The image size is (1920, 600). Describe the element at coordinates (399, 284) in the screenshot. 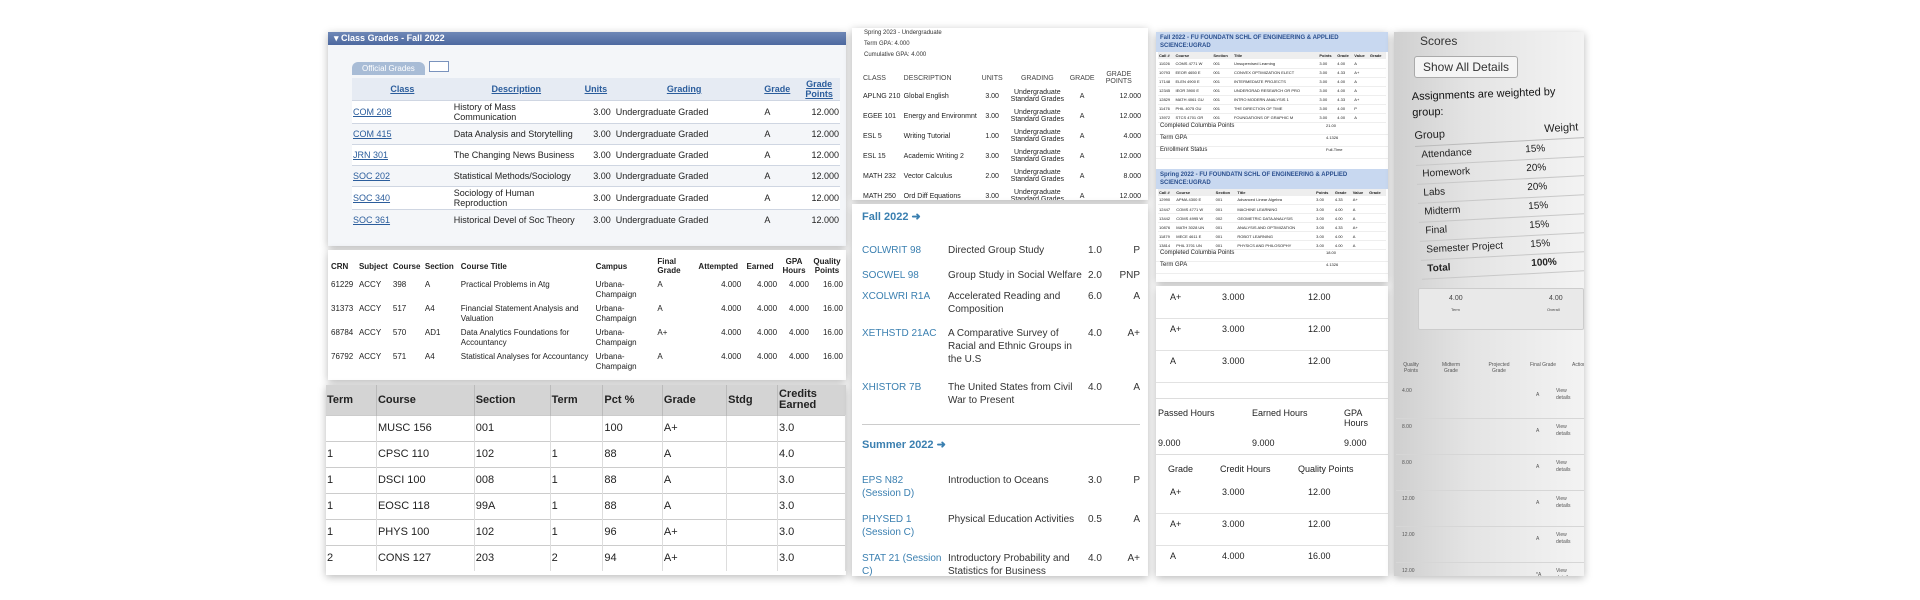

I see `course-cell: 398` at that location.